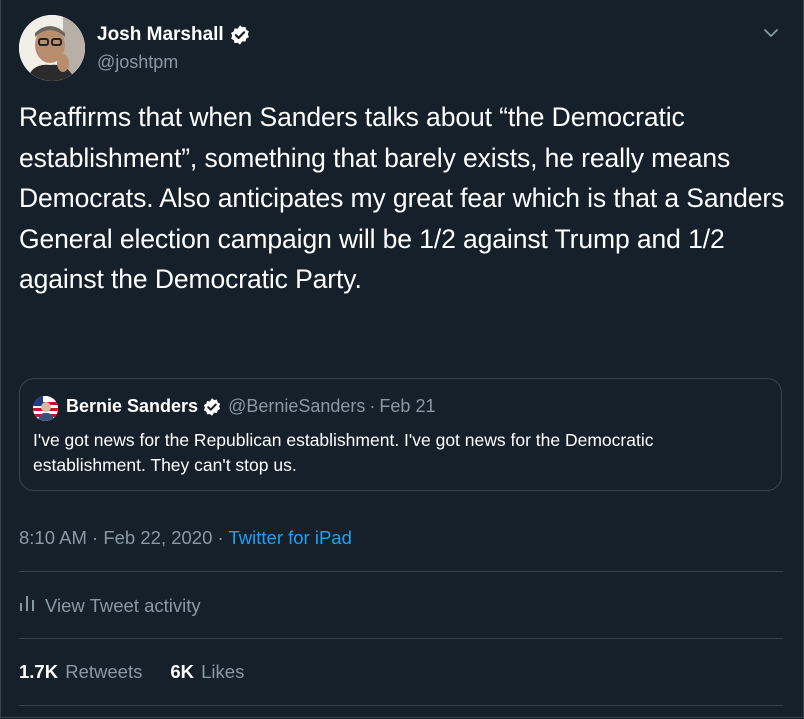 The image size is (804, 719). What do you see at coordinates (104, 671) in the screenshot?
I see `retweets-label: Retweets` at bounding box center [104, 671].